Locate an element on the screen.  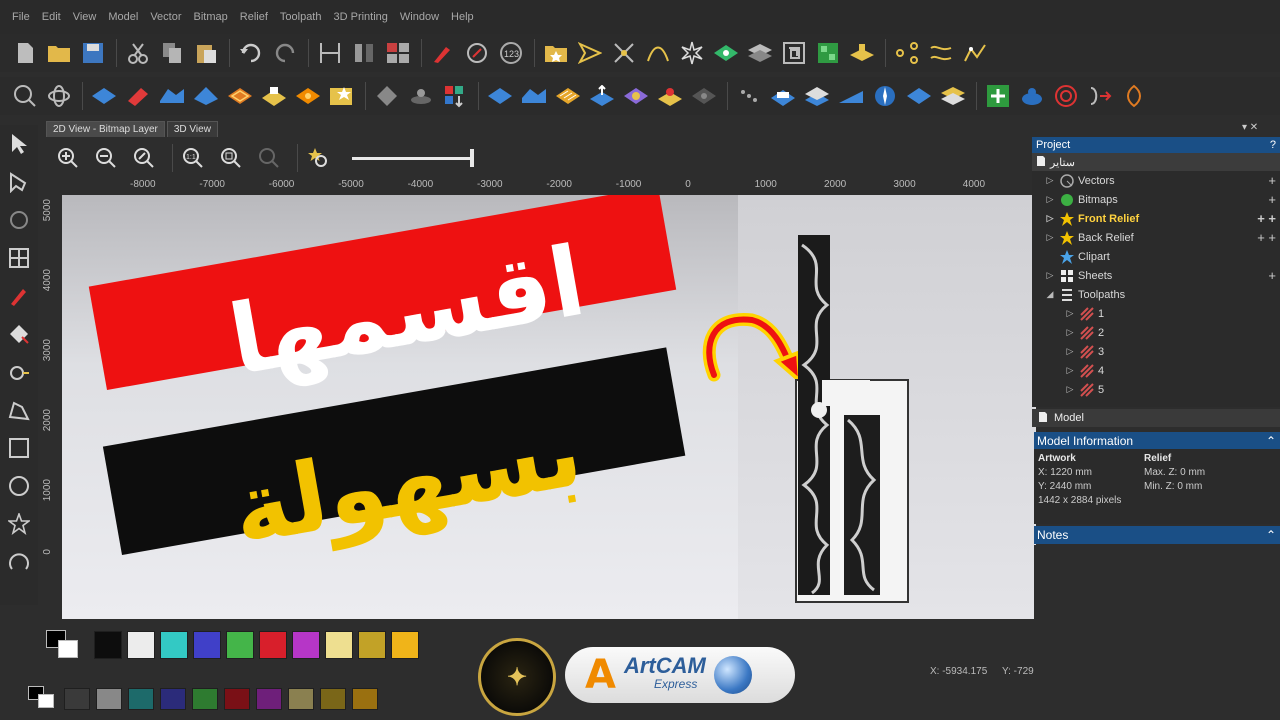
circle-tool-icon is located at coordinates (19, 486).